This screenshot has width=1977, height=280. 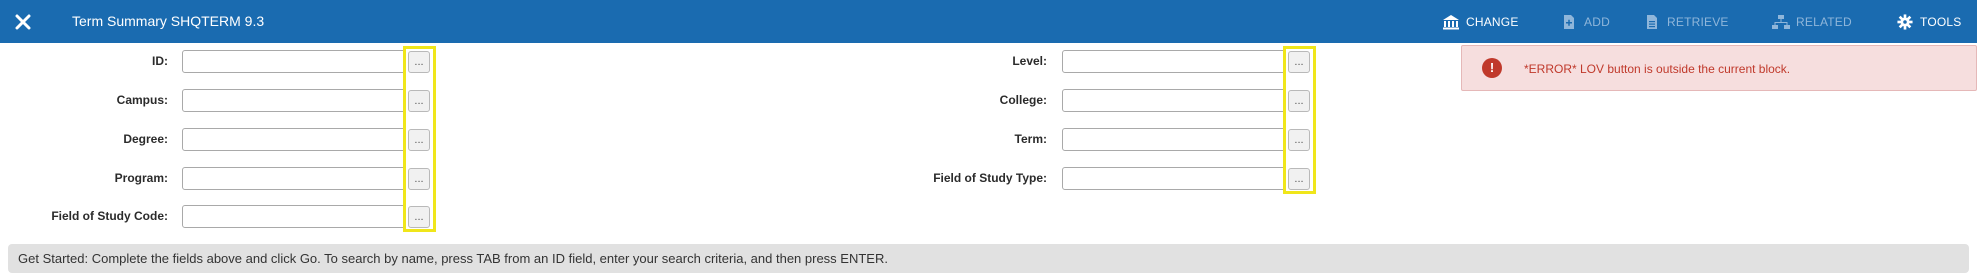 I want to click on id-label: ID:, so click(x=160, y=61).